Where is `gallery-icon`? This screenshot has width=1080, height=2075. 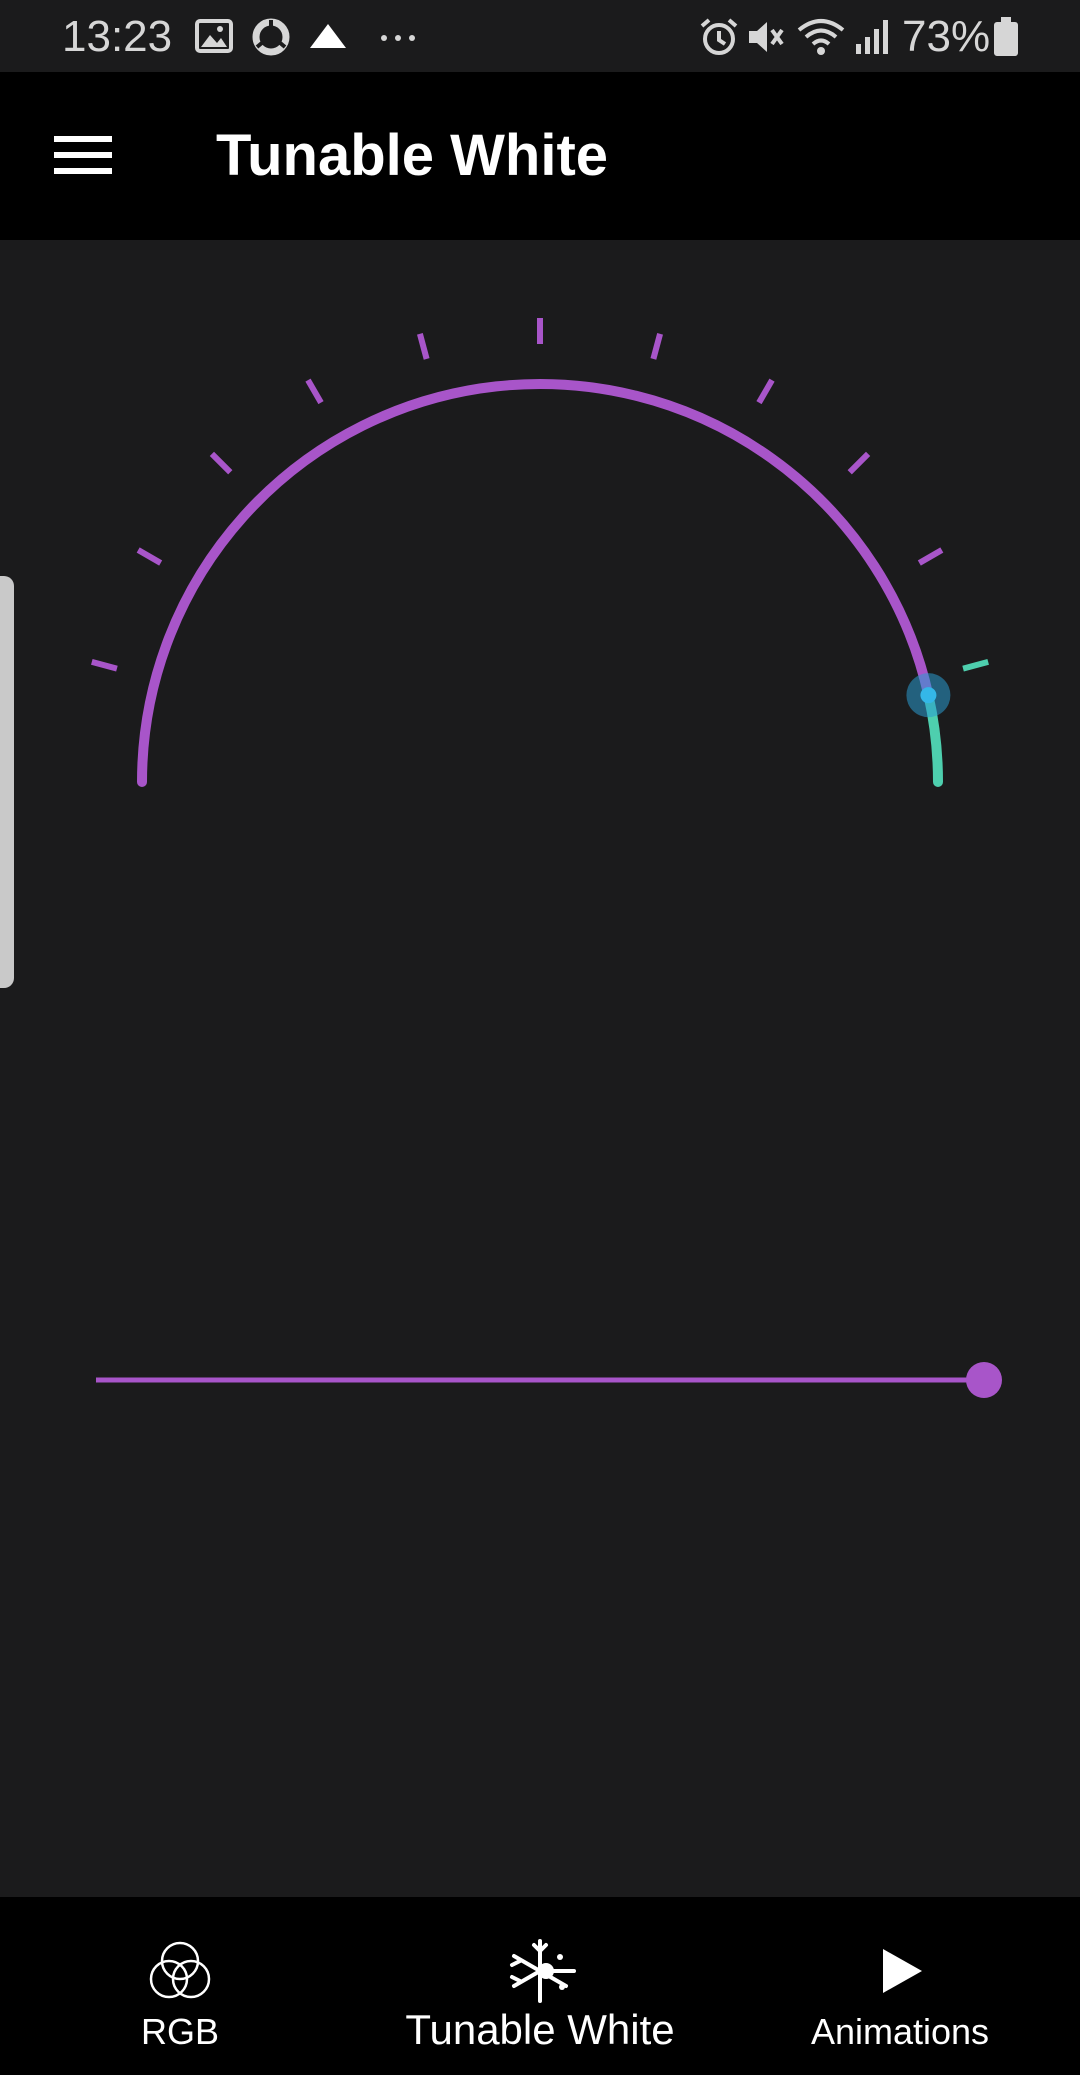
gallery-icon is located at coordinates (214, 36).